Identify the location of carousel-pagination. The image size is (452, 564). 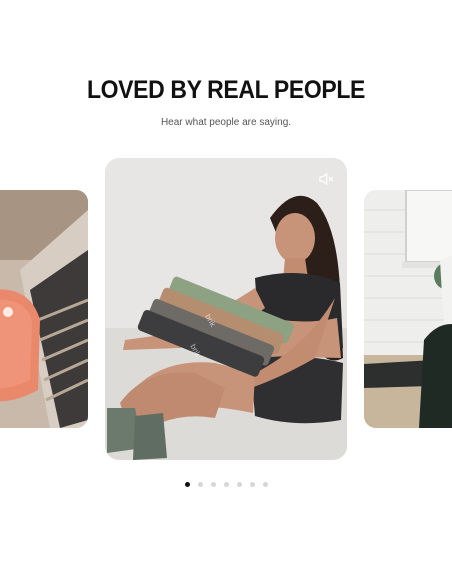
(226, 485).